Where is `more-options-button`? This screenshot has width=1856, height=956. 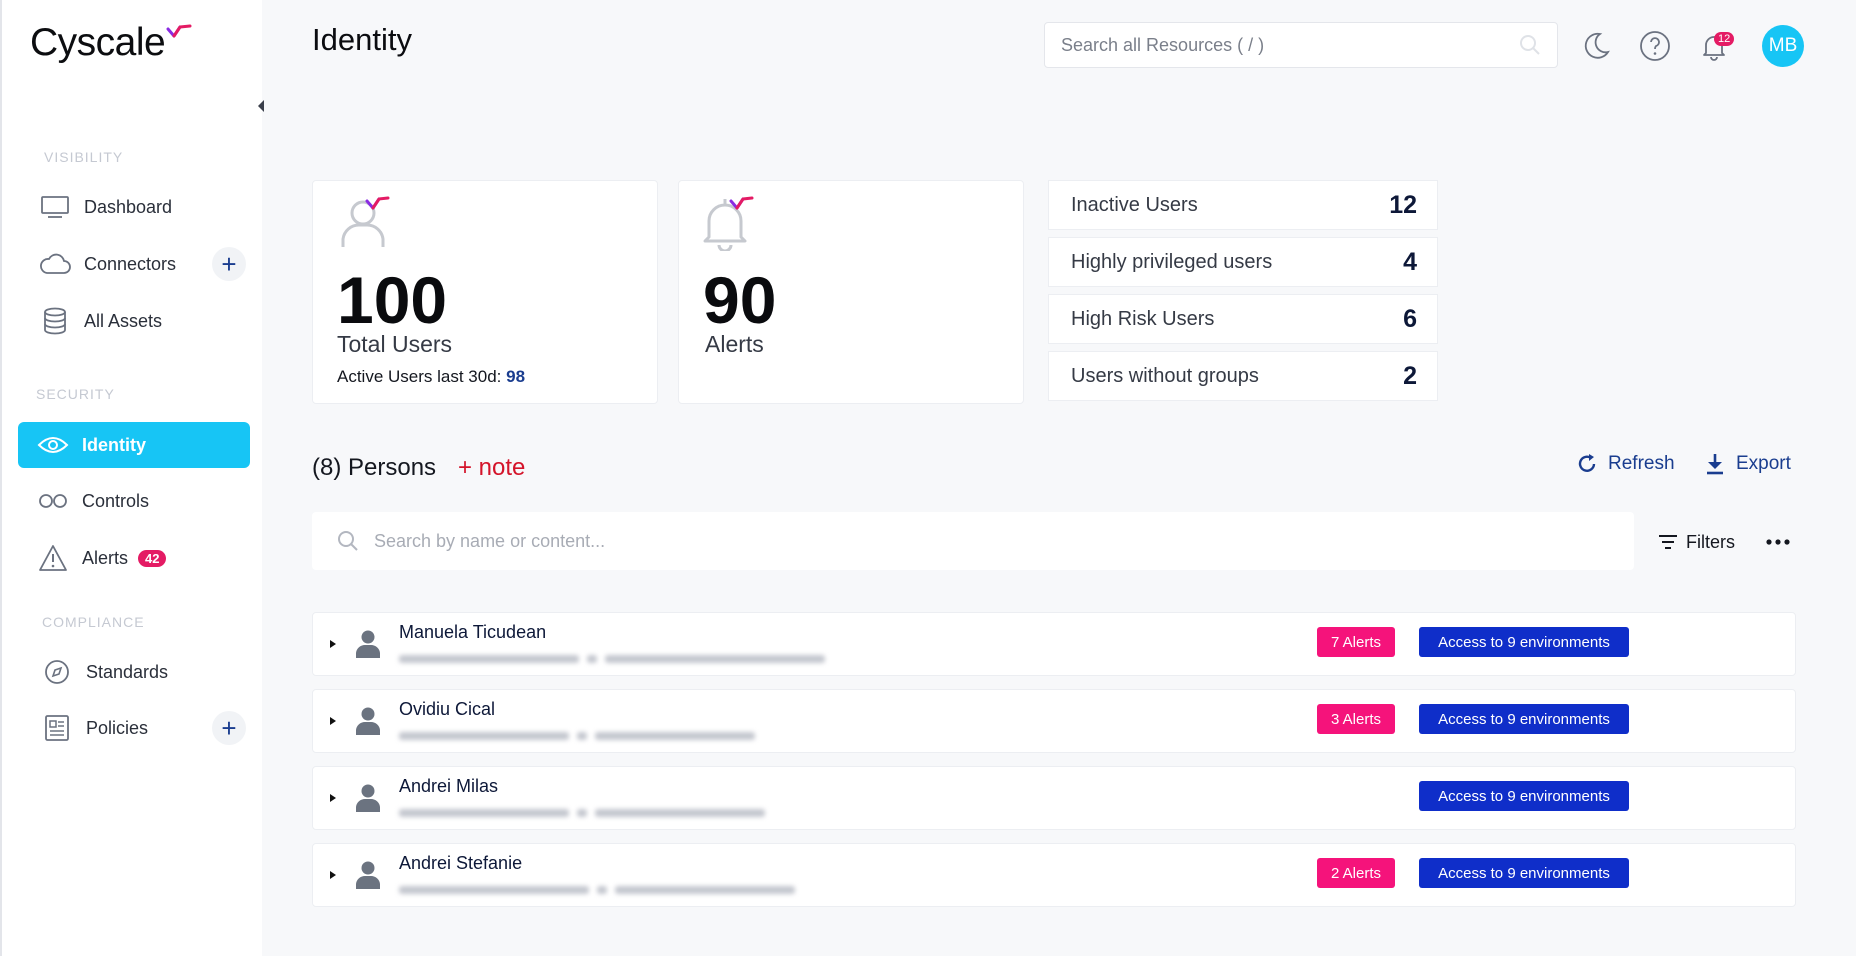 more-options-button is located at coordinates (1778, 542).